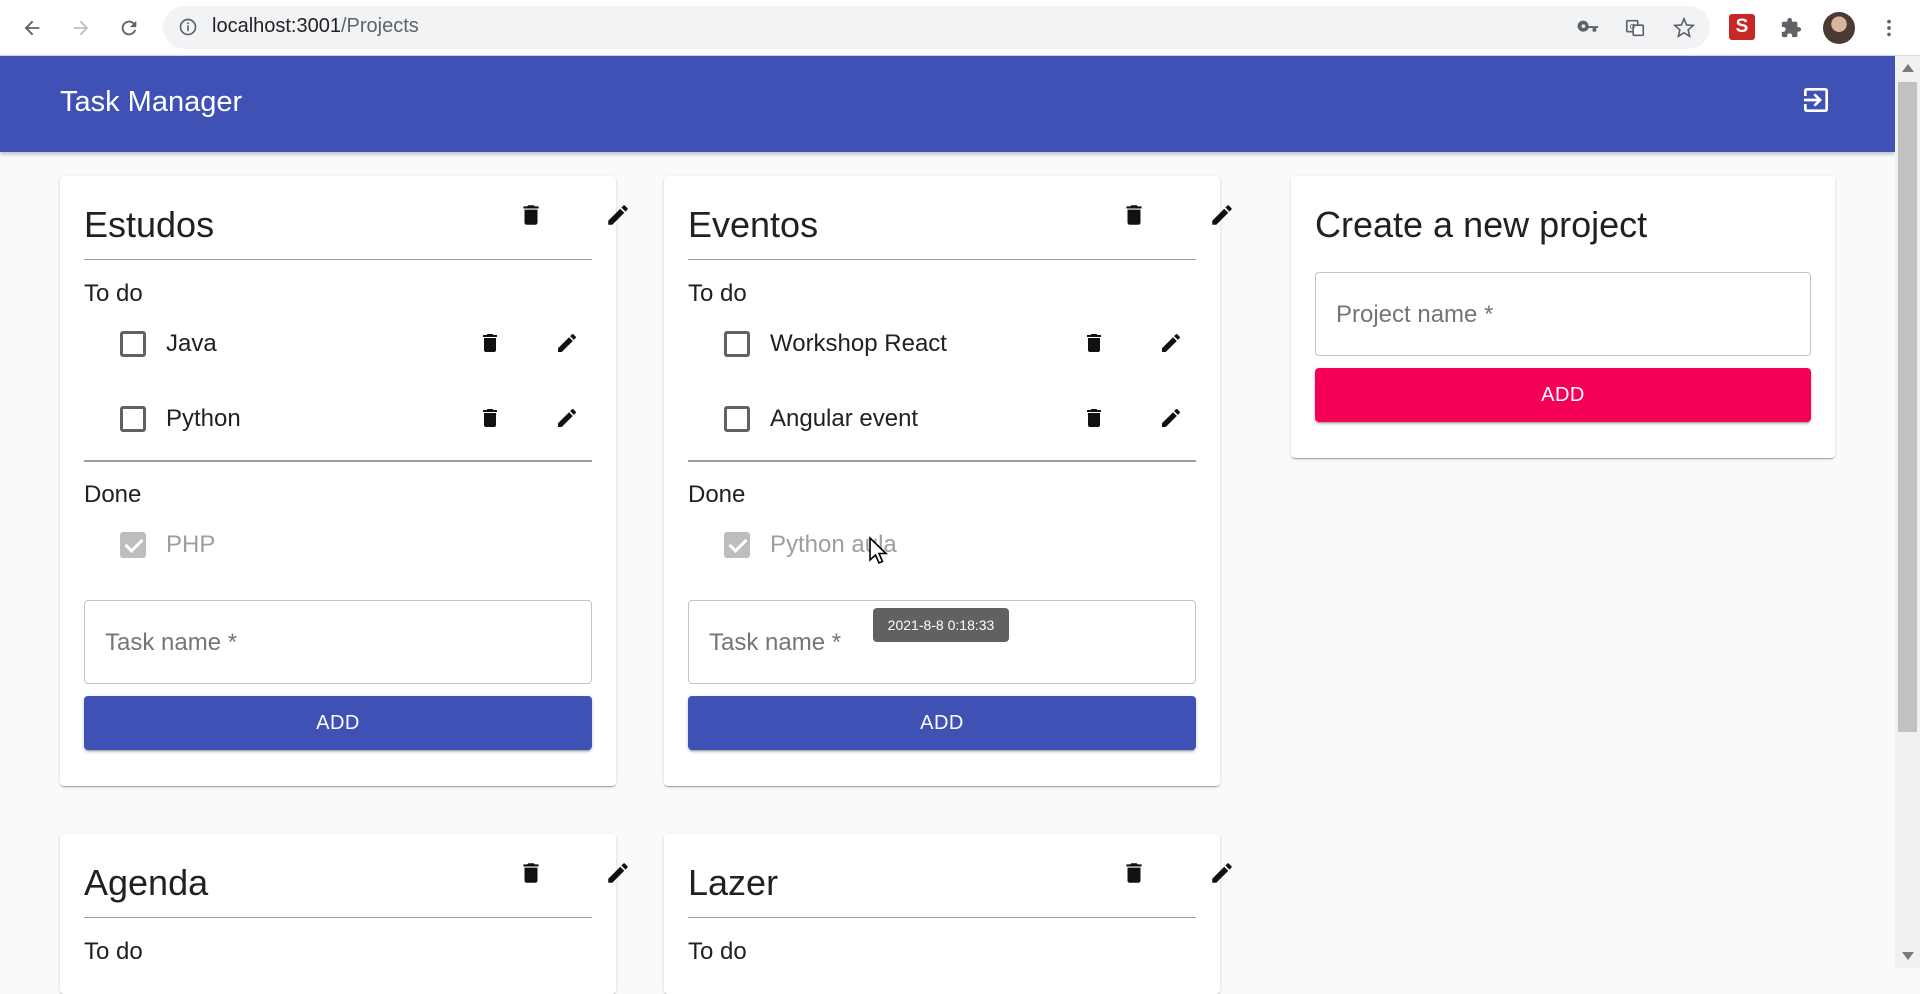  Describe the element at coordinates (340, 544) in the screenshot. I see `task-item-done: PHP` at that location.